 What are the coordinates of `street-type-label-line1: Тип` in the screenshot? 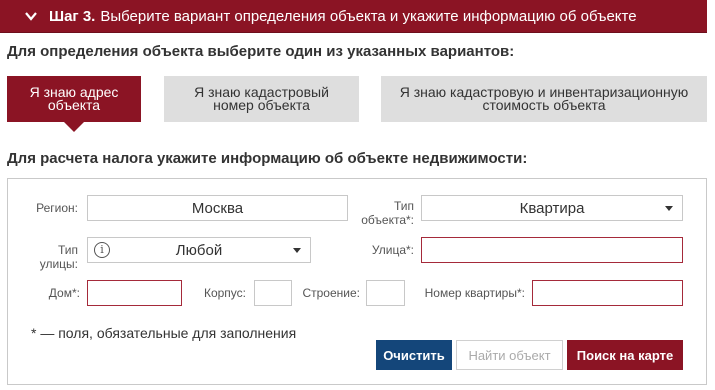 It's located at (67, 250).